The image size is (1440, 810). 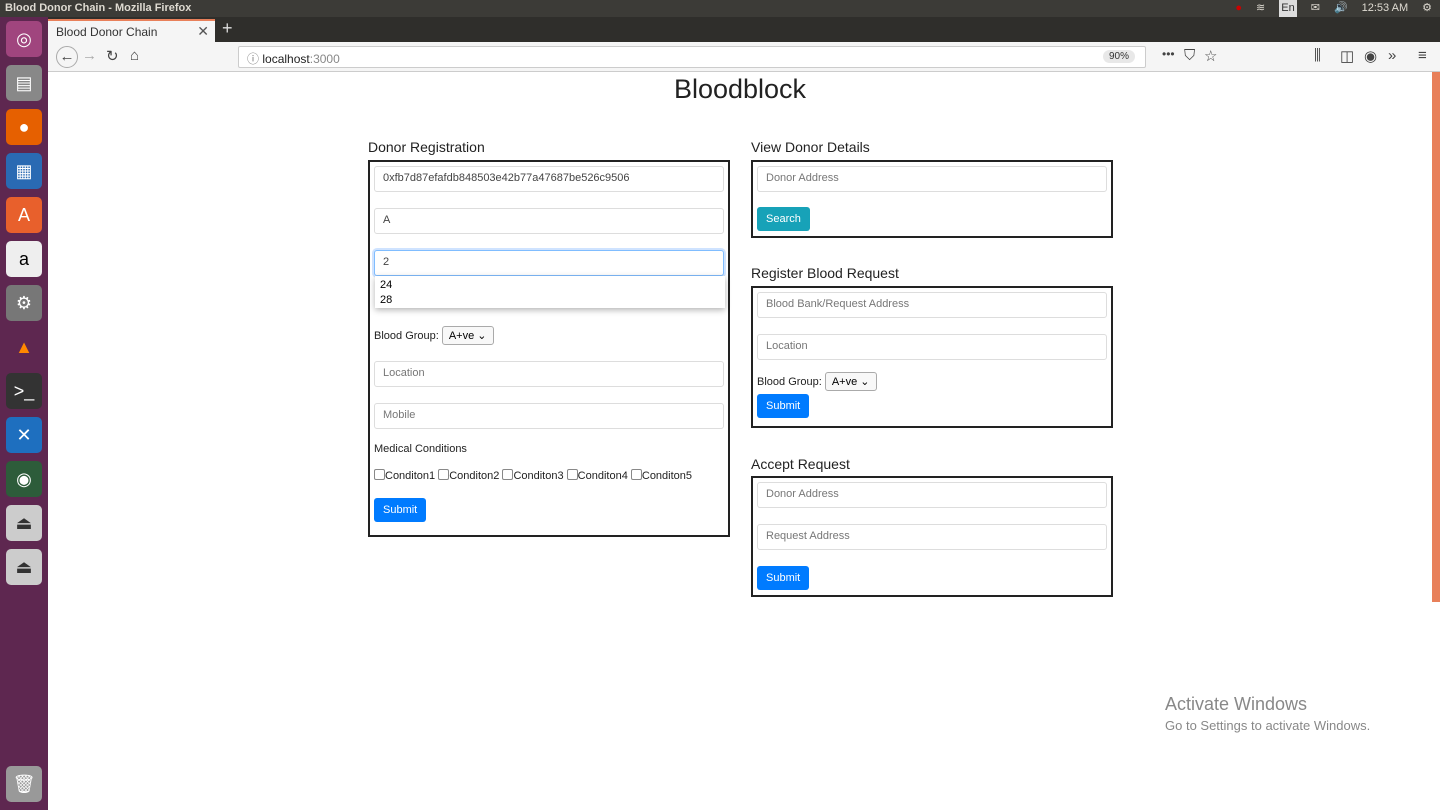 What do you see at coordinates (740, 89) in the screenshot?
I see `page-title: Bloodblock` at bounding box center [740, 89].